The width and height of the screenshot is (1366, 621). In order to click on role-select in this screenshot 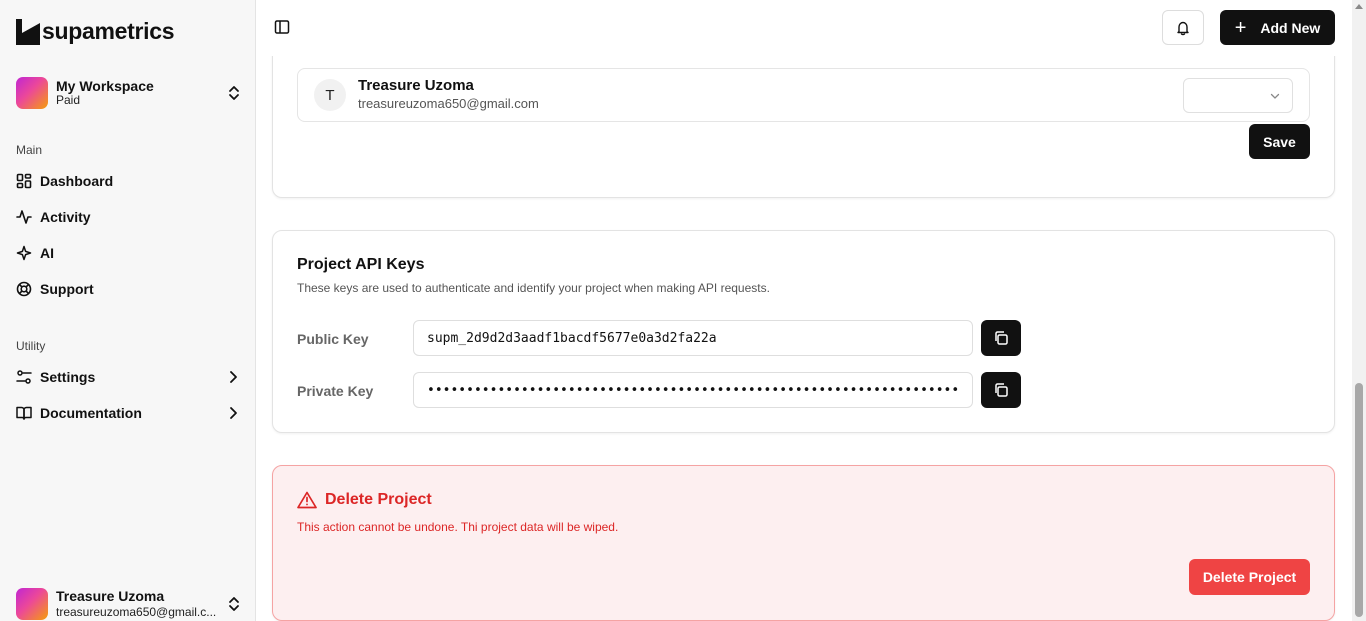, I will do `click(1238, 95)`.